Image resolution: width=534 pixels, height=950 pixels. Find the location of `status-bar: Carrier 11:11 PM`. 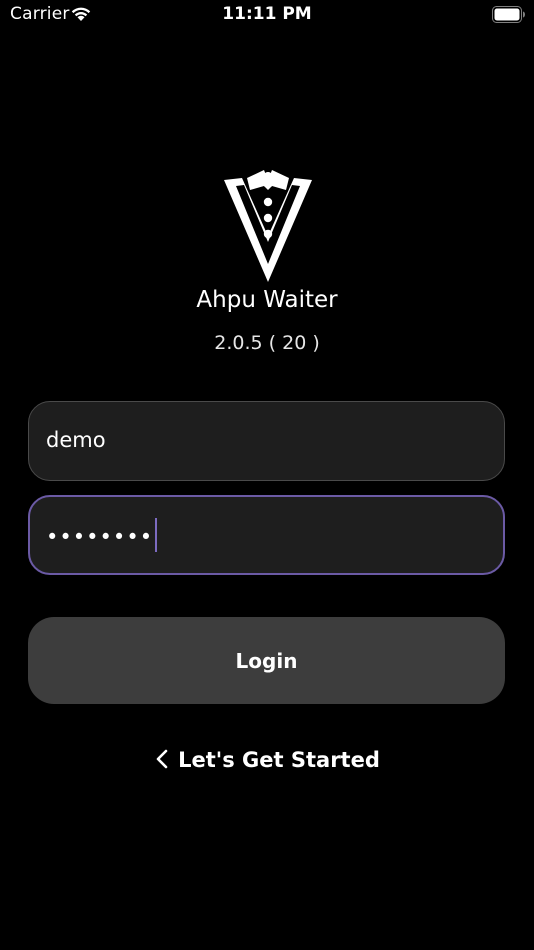

status-bar: Carrier 11:11 PM is located at coordinates (267, 15).